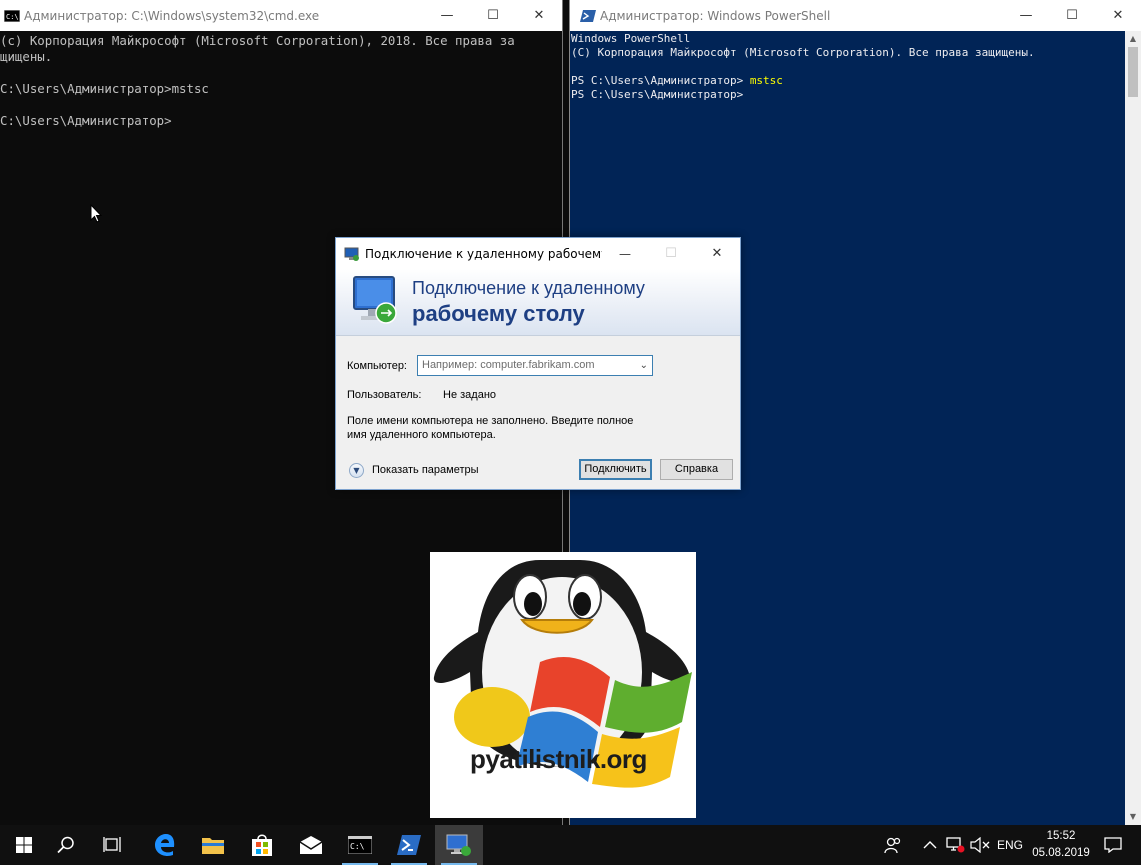 Image resolution: width=1141 pixels, height=865 pixels. Describe the element at coordinates (1010, 845) in the screenshot. I see `language-indicator: ENG` at that location.